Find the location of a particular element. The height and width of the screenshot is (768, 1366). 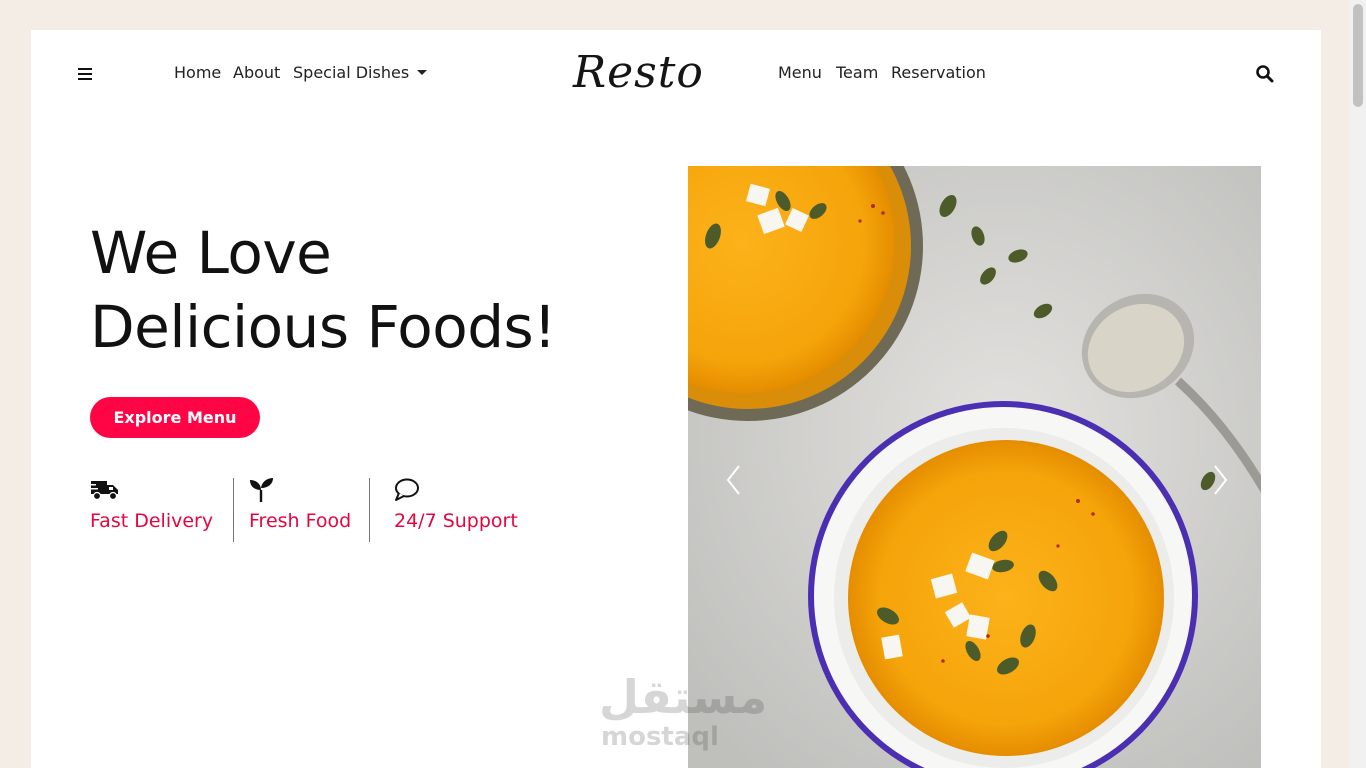

feature-label: Fast Delivery is located at coordinates (152, 521).